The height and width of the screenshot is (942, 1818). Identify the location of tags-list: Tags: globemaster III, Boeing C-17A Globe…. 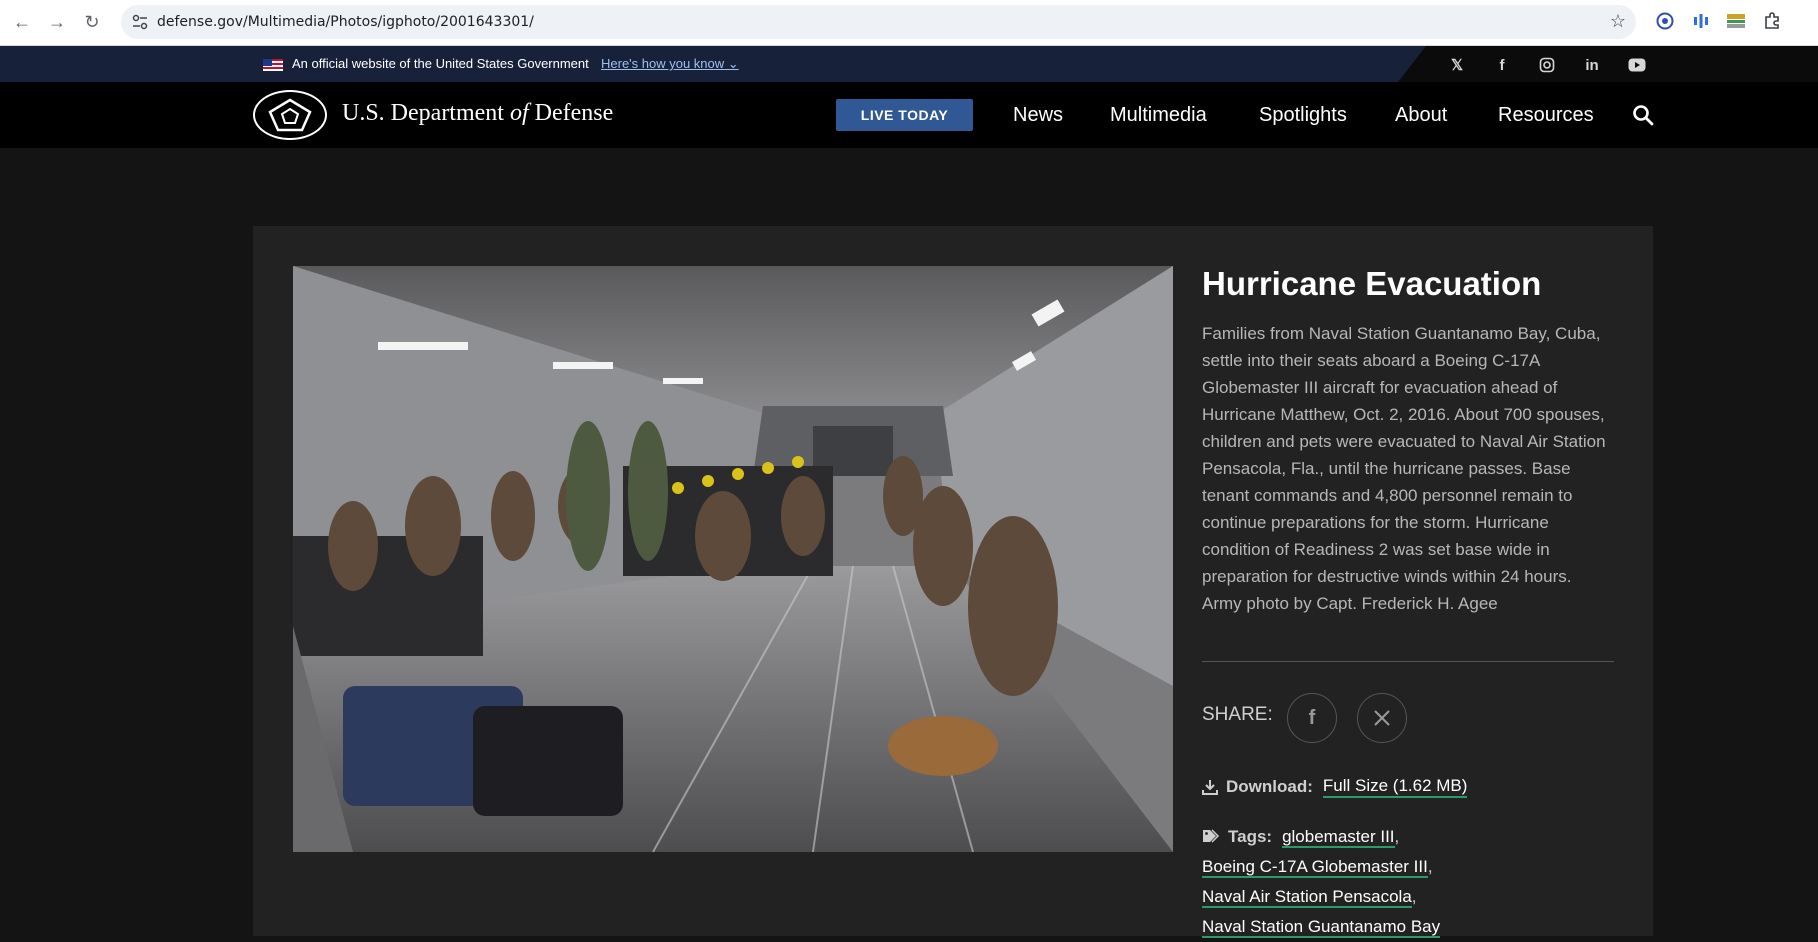
(1321, 882).